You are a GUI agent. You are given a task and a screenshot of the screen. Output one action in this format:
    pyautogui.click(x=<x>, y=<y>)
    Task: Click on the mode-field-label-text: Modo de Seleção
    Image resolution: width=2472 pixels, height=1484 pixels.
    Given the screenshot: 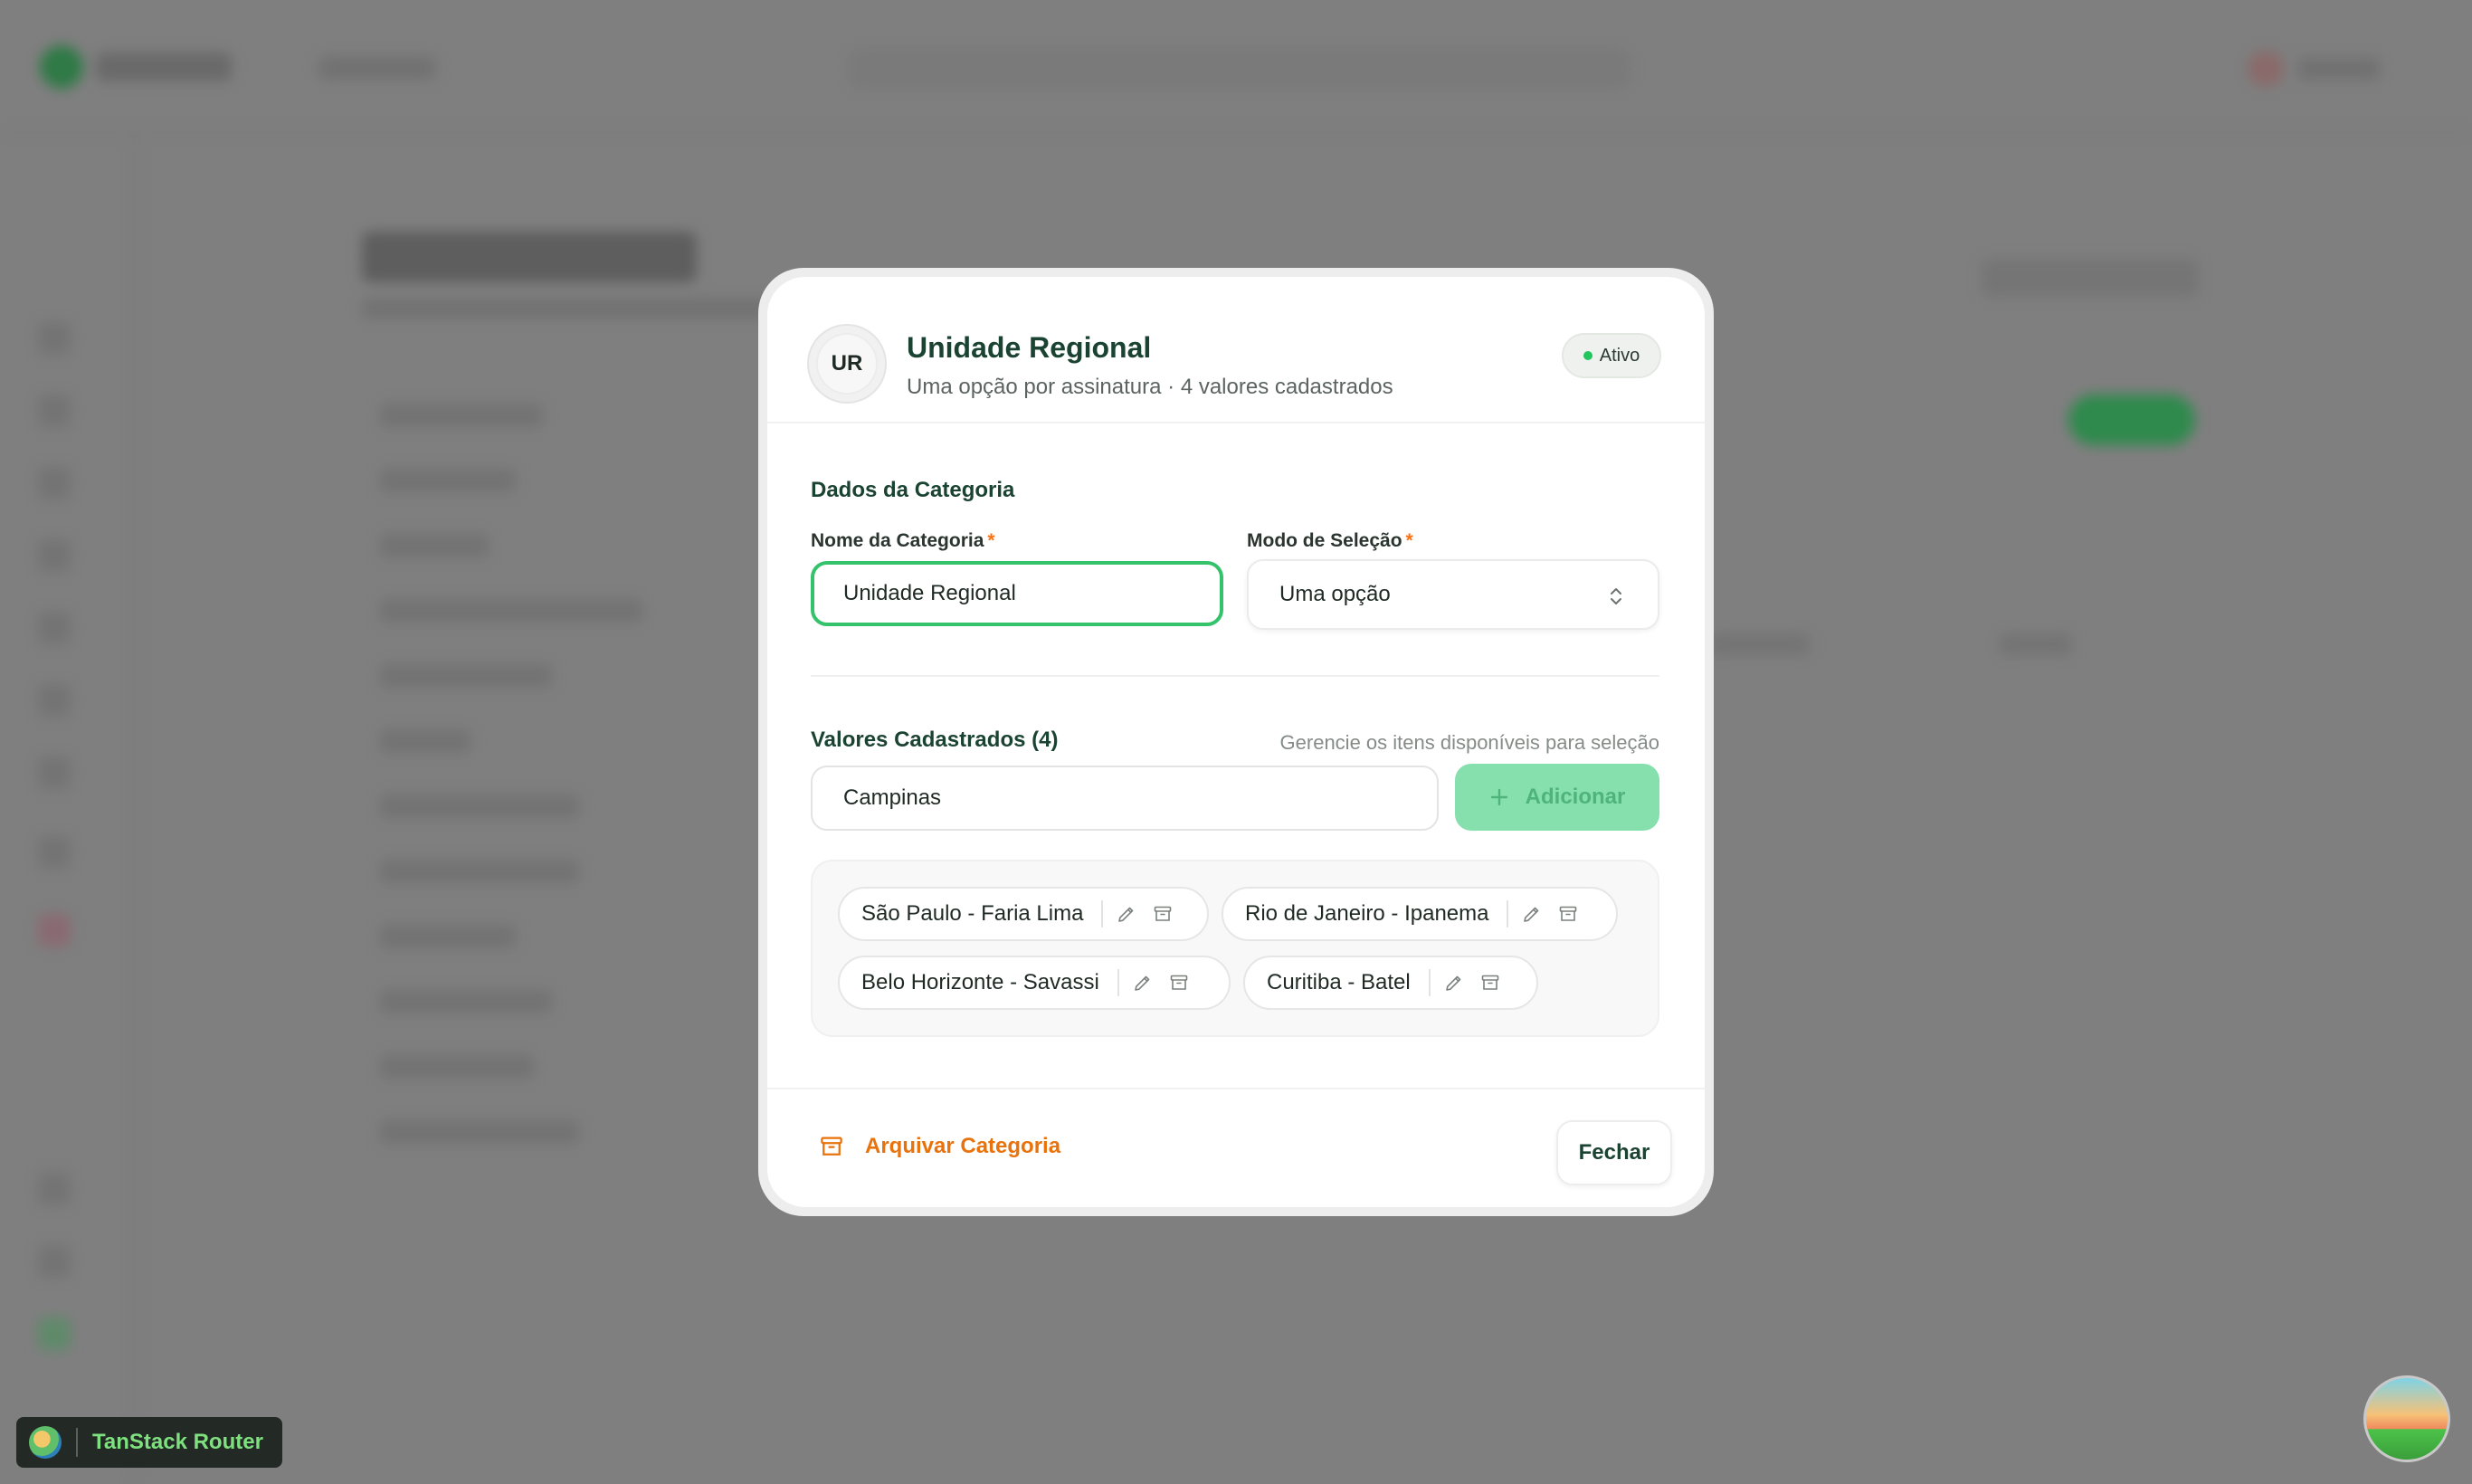 What is the action you would take?
    pyautogui.click(x=1324, y=540)
    